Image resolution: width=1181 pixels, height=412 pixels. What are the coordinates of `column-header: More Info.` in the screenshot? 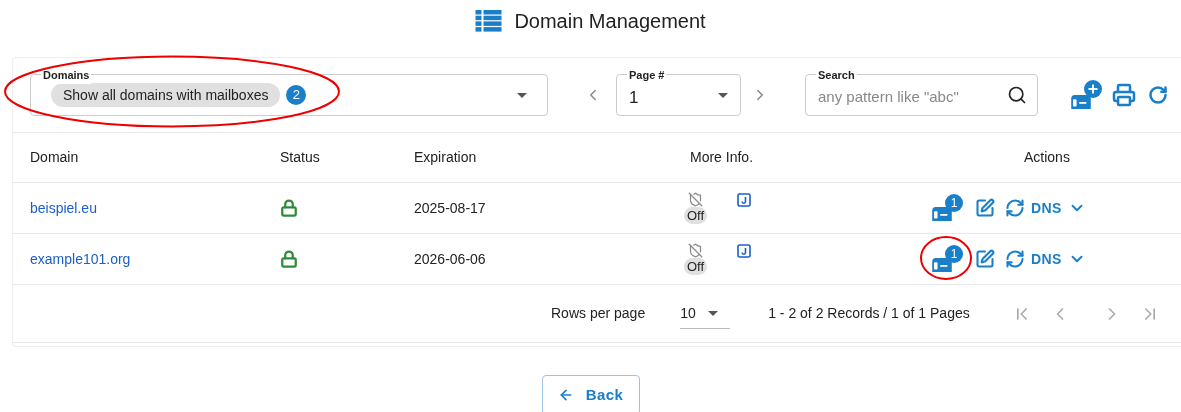 It's located at (722, 157).